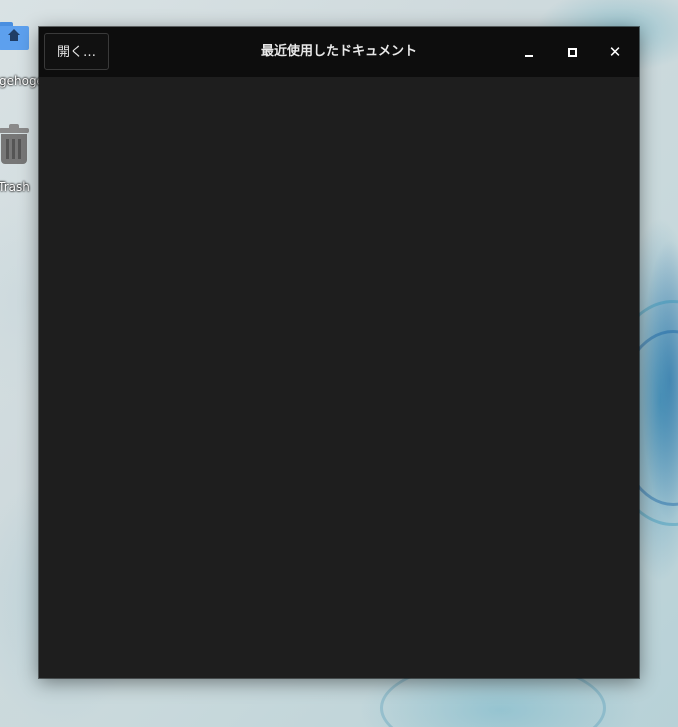  I want to click on trash-icon, so click(14, 144).